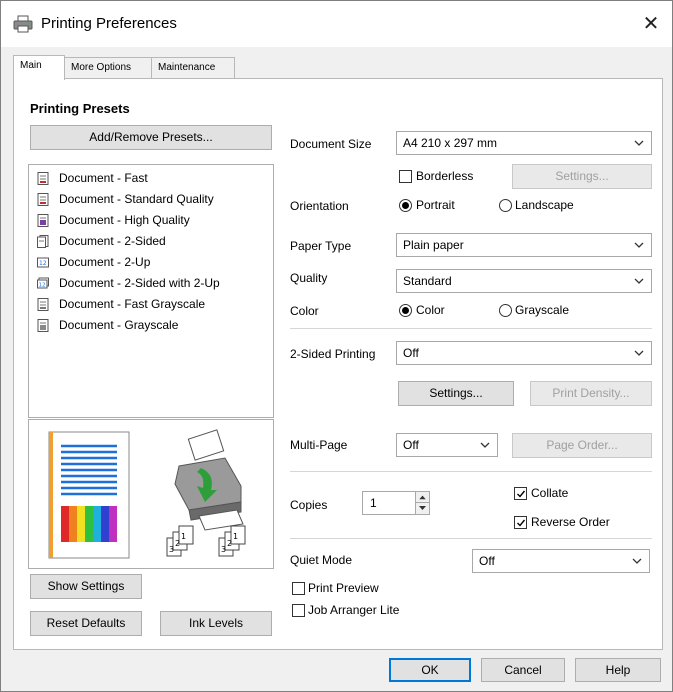 The height and width of the screenshot is (692, 673). What do you see at coordinates (505, 205) in the screenshot?
I see `landscape-radio` at bounding box center [505, 205].